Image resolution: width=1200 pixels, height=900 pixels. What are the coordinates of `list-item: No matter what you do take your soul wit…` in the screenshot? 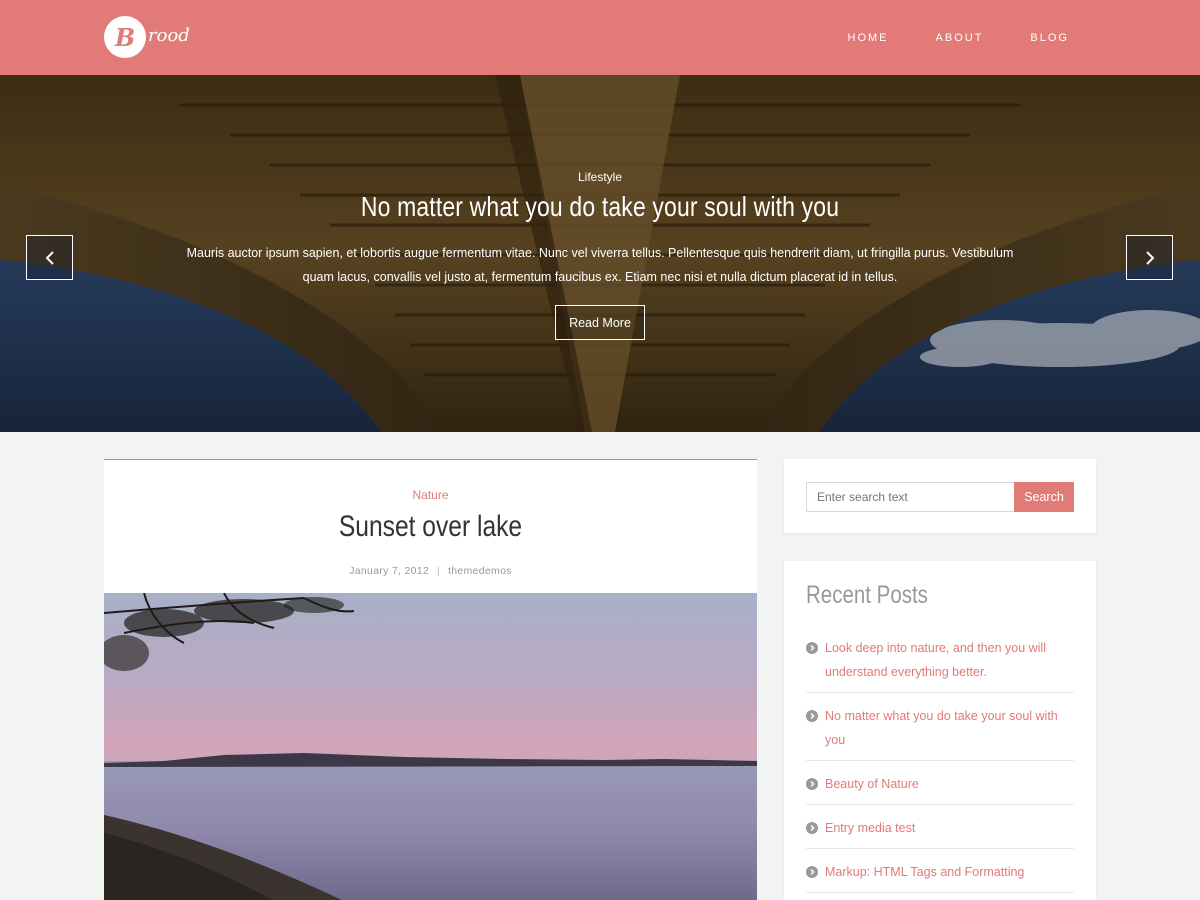 It's located at (940, 731).